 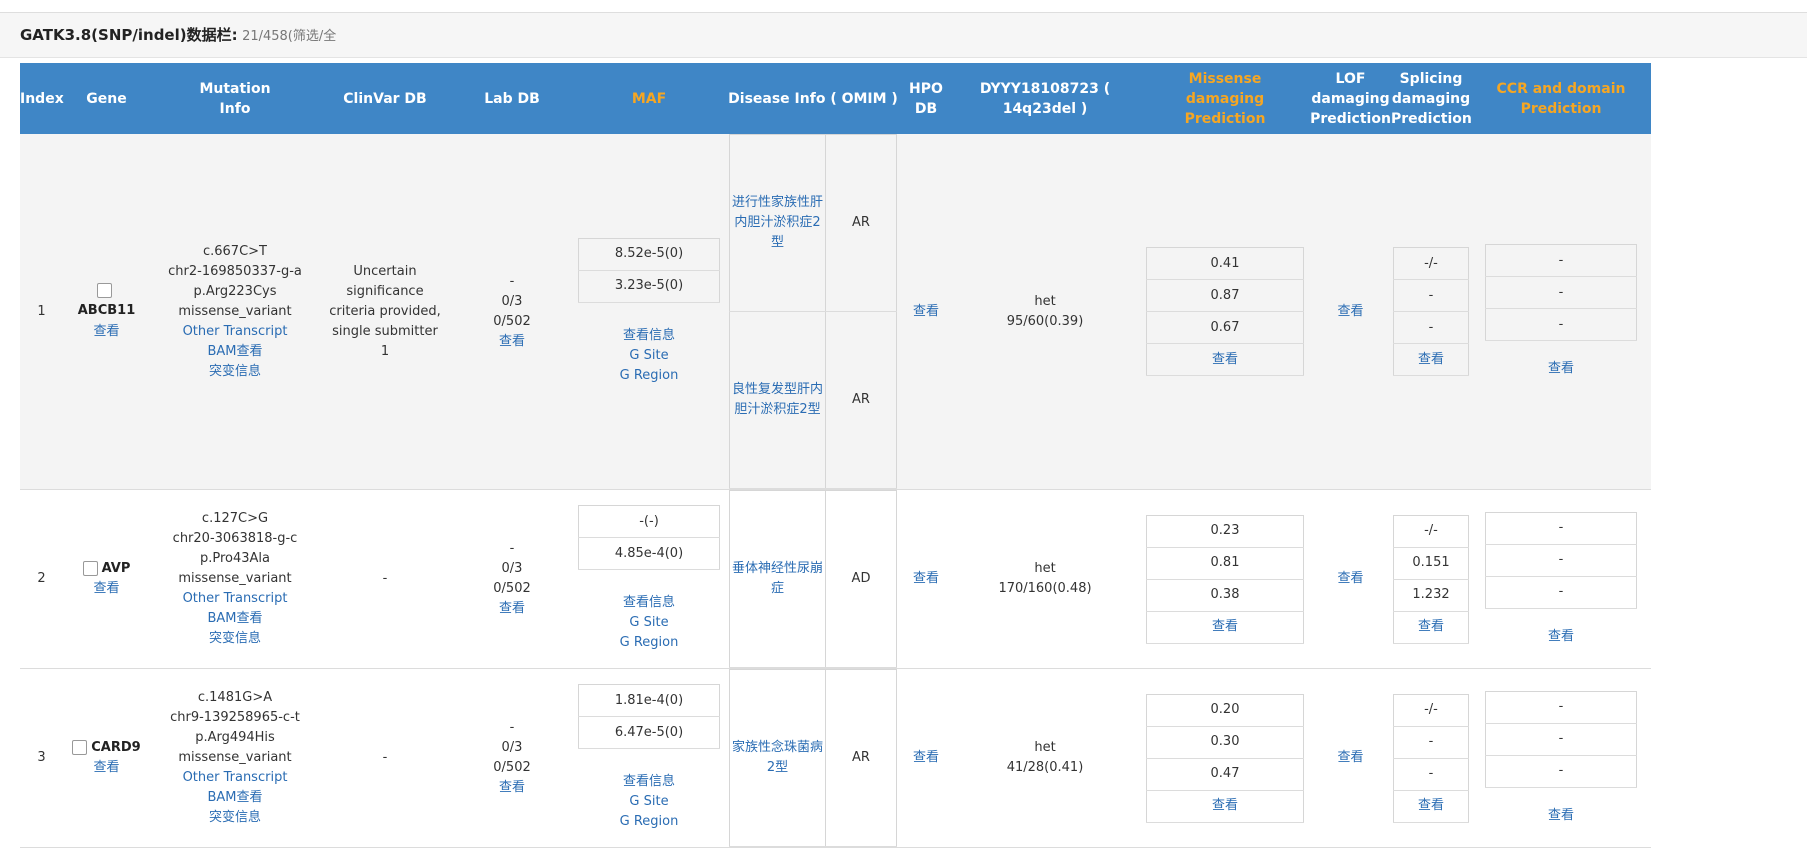 What do you see at coordinates (234, 251) in the screenshot?
I see `mut-cdna: c.667C>T` at bounding box center [234, 251].